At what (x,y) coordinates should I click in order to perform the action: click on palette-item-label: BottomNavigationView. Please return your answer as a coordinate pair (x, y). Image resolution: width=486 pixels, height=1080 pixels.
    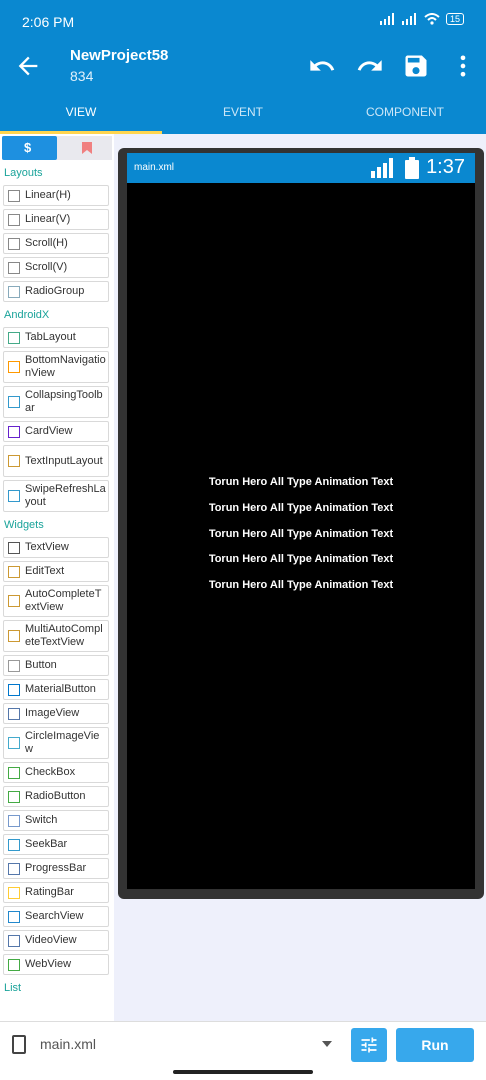
    Looking at the image, I should click on (65, 366).